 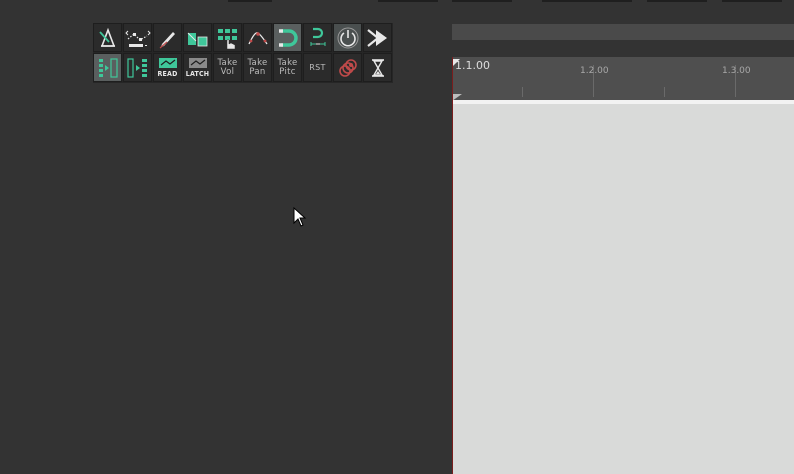 I want to click on mixer-list-icon, so click(x=136, y=67).